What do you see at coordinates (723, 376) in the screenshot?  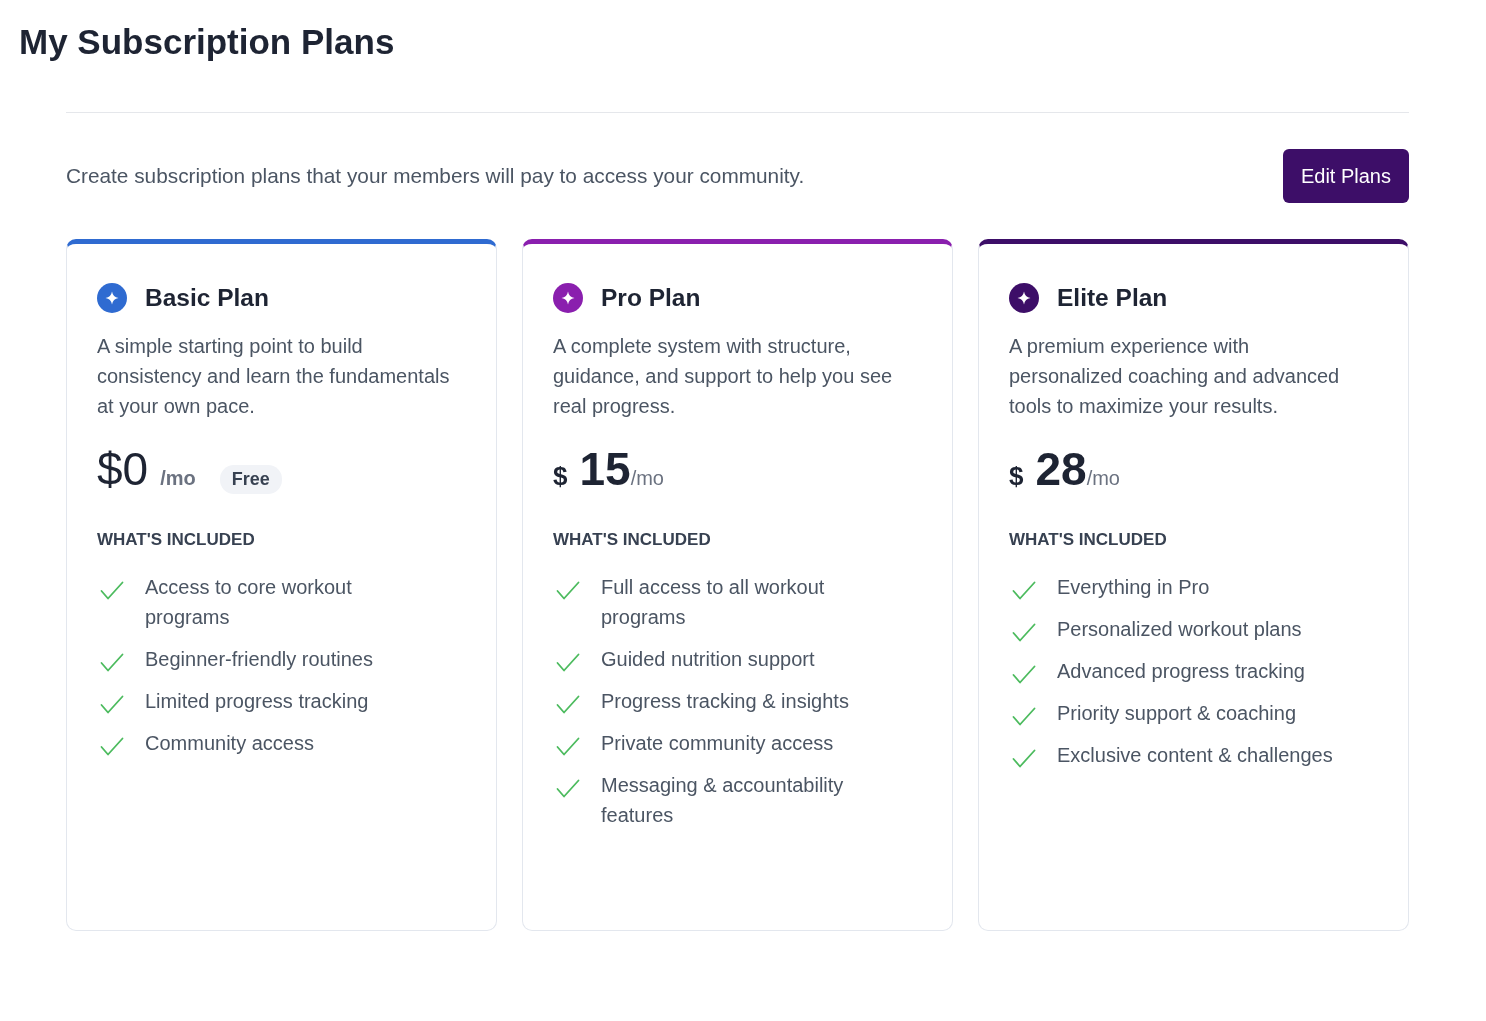 I see `plan-description: A complete system with structure, guidance, and support to help you see real progress.` at bounding box center [723, 376].